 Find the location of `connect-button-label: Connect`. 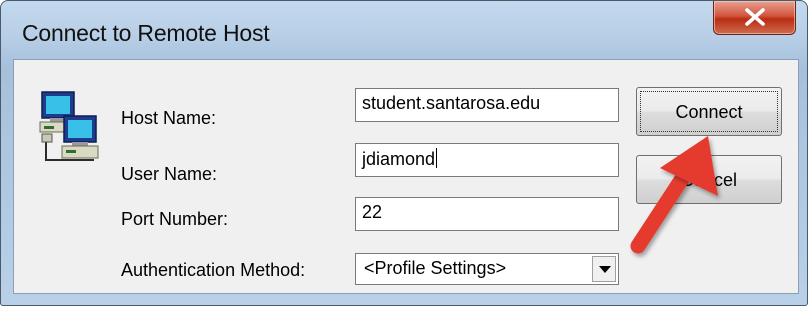

connect-button-label: Connect is located at coordinates (709, 112).